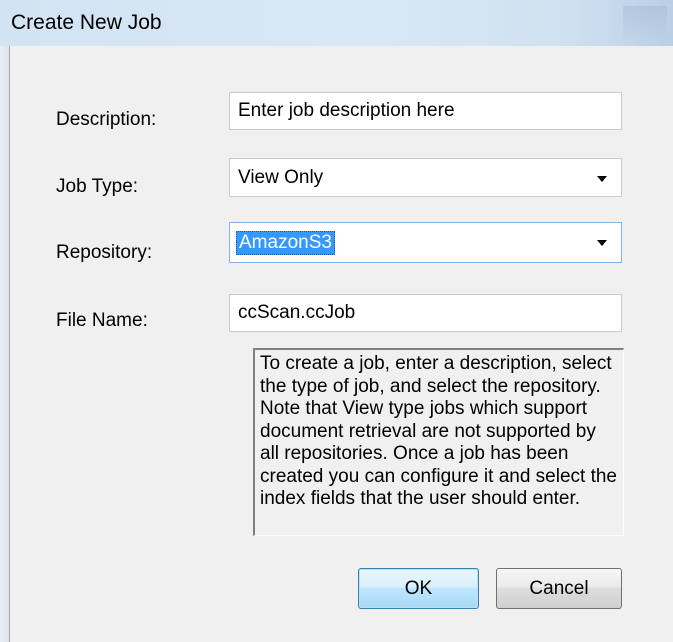  What do you see at coordinates (429, 111) in the screenshot?
I see `description-input` at bounding box center [429, 111].